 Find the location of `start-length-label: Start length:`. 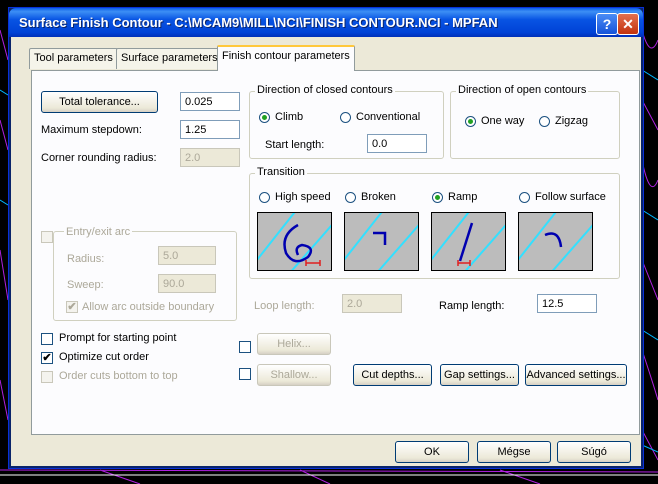

start-length-label: Start length: is located at coordinates (295, 145).